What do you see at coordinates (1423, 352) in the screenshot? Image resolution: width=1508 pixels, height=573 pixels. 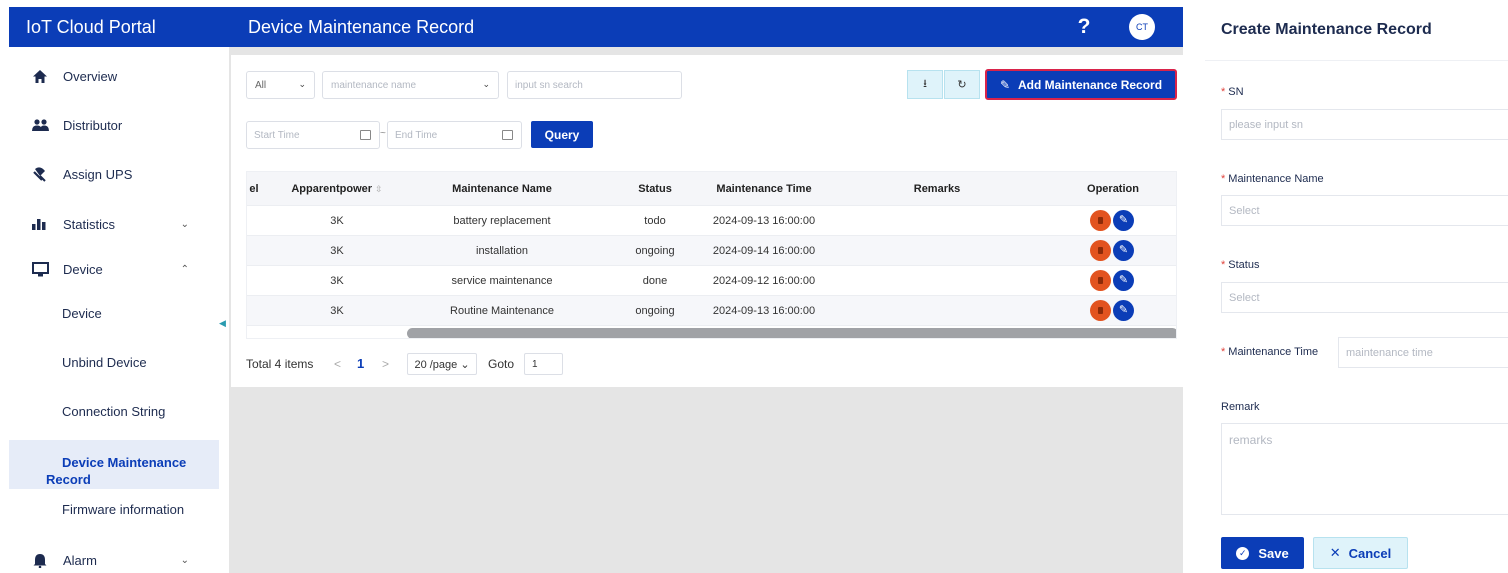 I see `maintenance-time-input: maintenance time` at bounding box center [1423, 352].